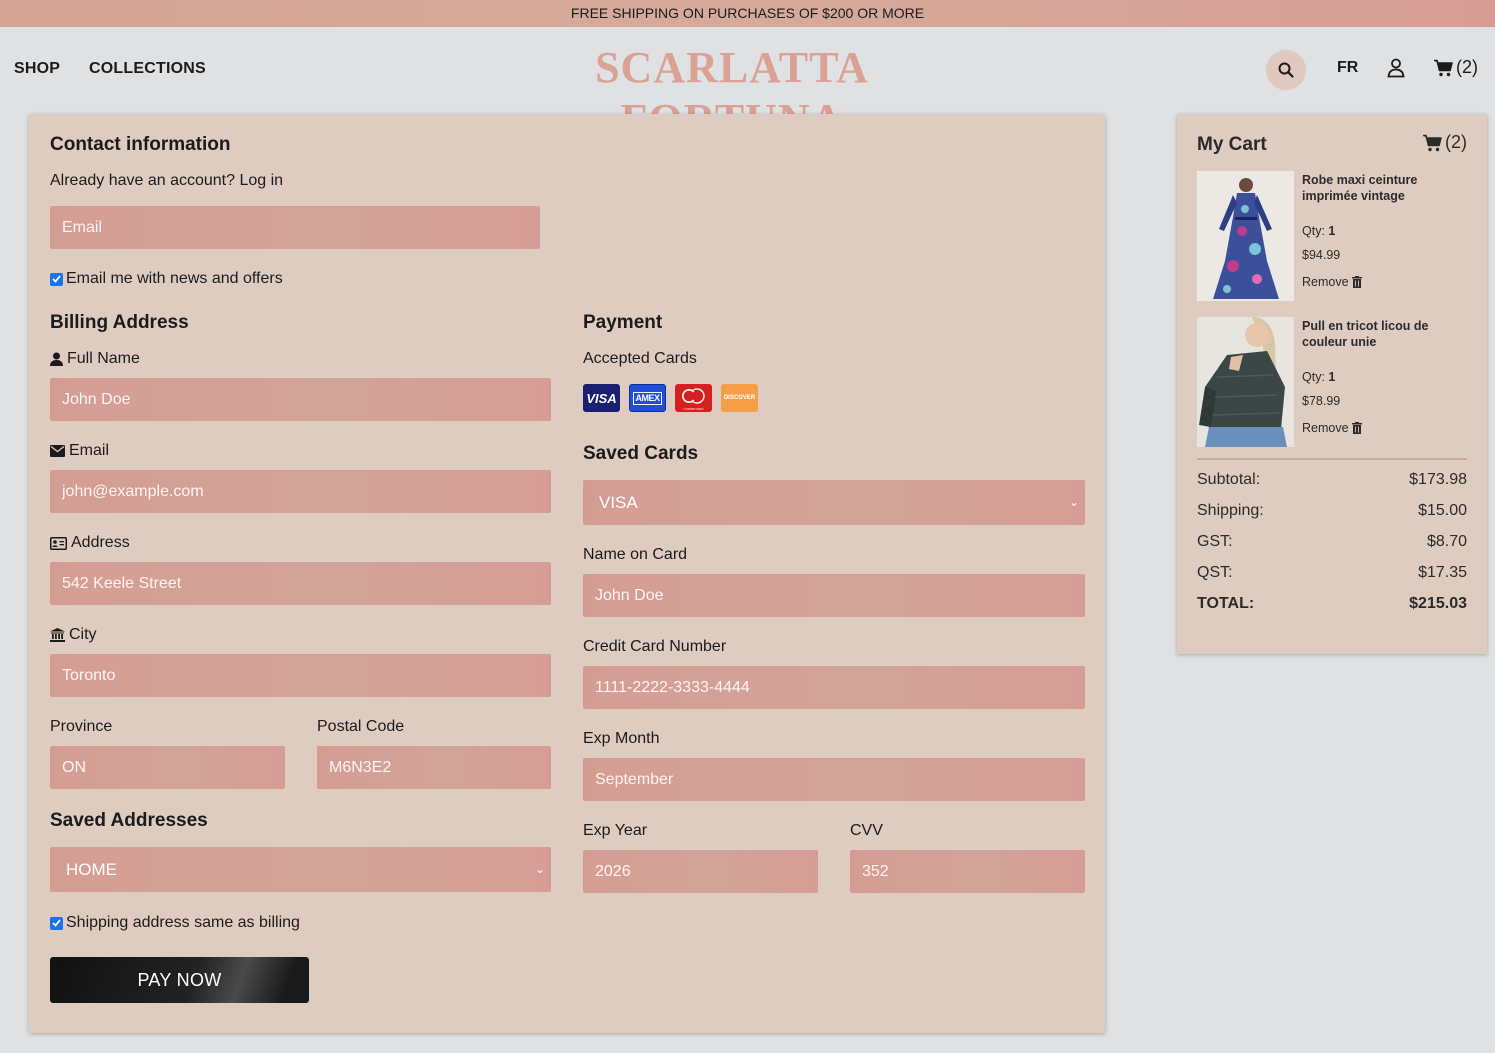 The height and width of the screenshot is (1053, 1495). I want to click on same-address-label: Shipping address same as billing, so click(183, 922).